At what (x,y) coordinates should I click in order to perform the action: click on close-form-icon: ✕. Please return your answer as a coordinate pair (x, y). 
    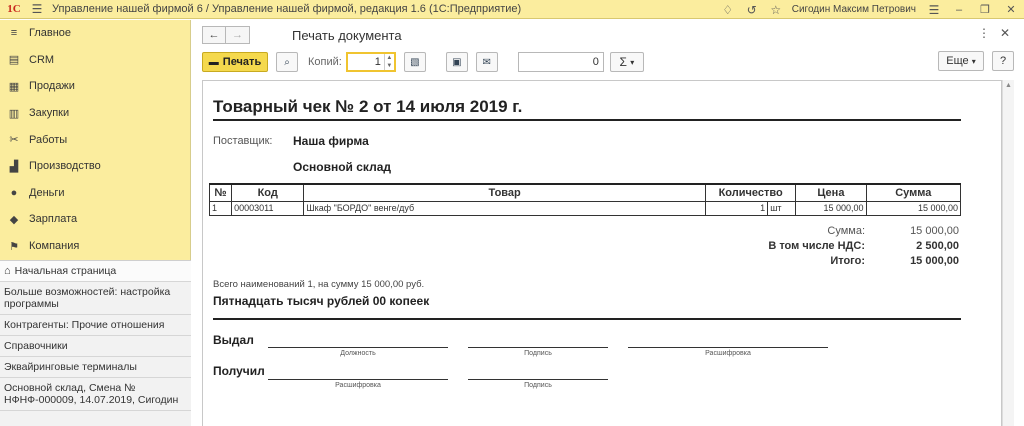
    Looking at the image, I should click on (1005, 33).